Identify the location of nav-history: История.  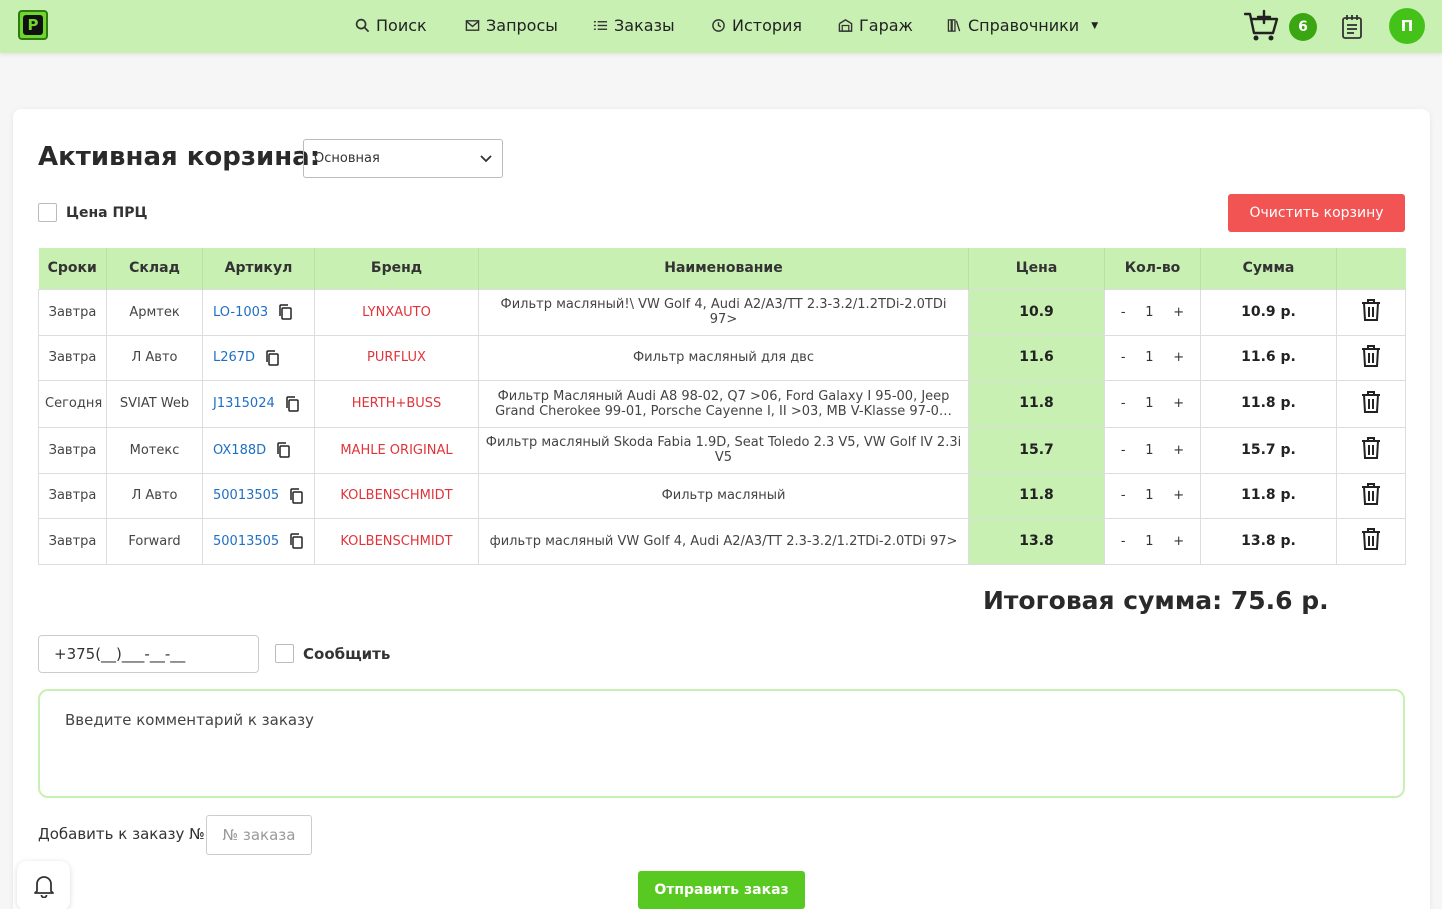
(756, 25).